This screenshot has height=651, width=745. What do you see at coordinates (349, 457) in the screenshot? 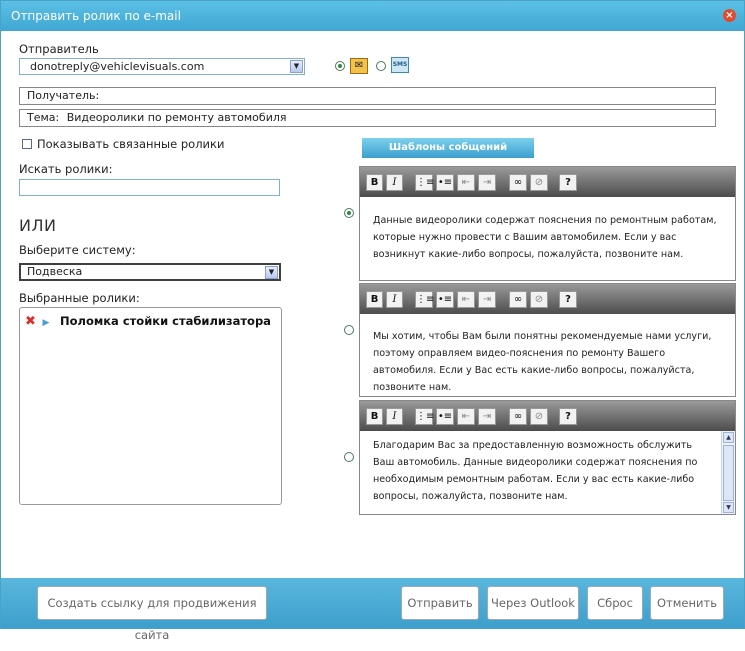
I see `template-3-radio` at bounding box center [349, 457].